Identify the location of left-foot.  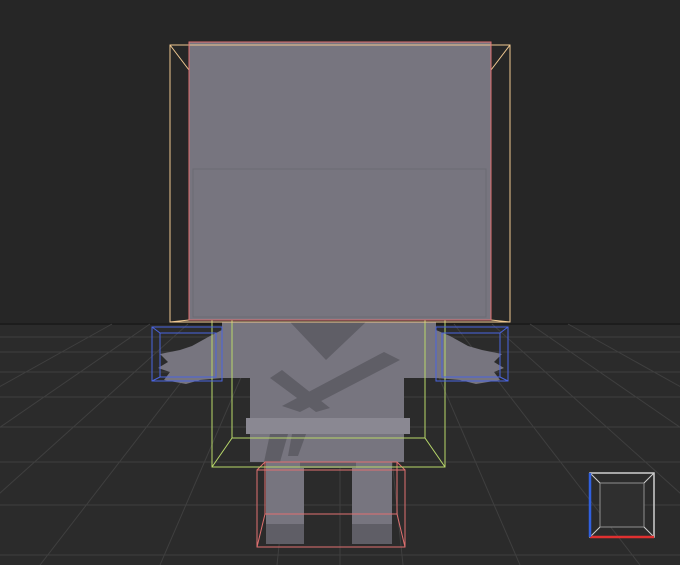
(285, 534).